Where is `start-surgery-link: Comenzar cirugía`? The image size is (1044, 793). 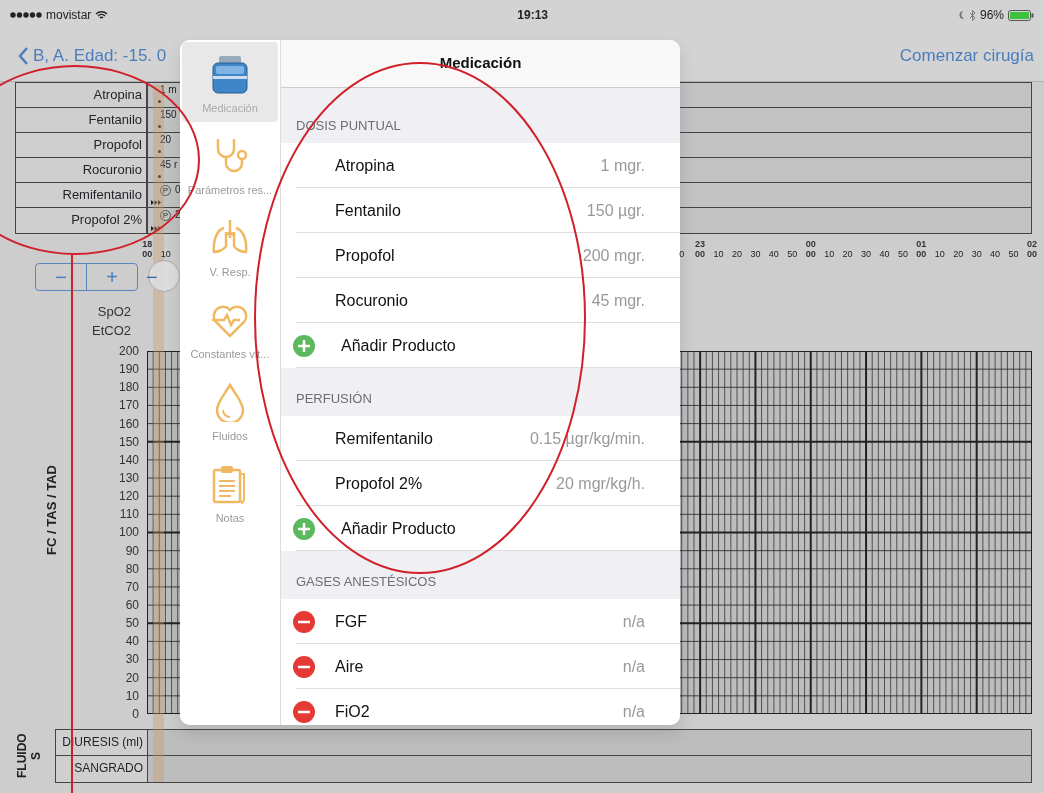 start-surgery-link: Comenzar cirugía is located at coordinates (966, 55).